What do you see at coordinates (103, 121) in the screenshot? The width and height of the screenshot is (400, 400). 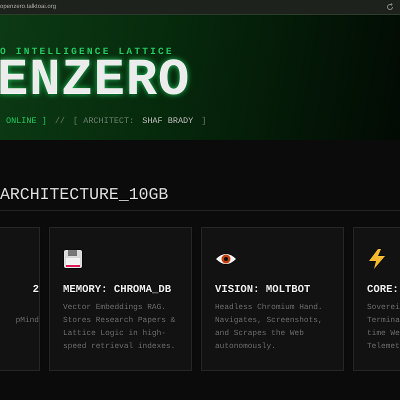 I see `architect-label: [ ARCHITECT:` at bounding box center [103, 121].